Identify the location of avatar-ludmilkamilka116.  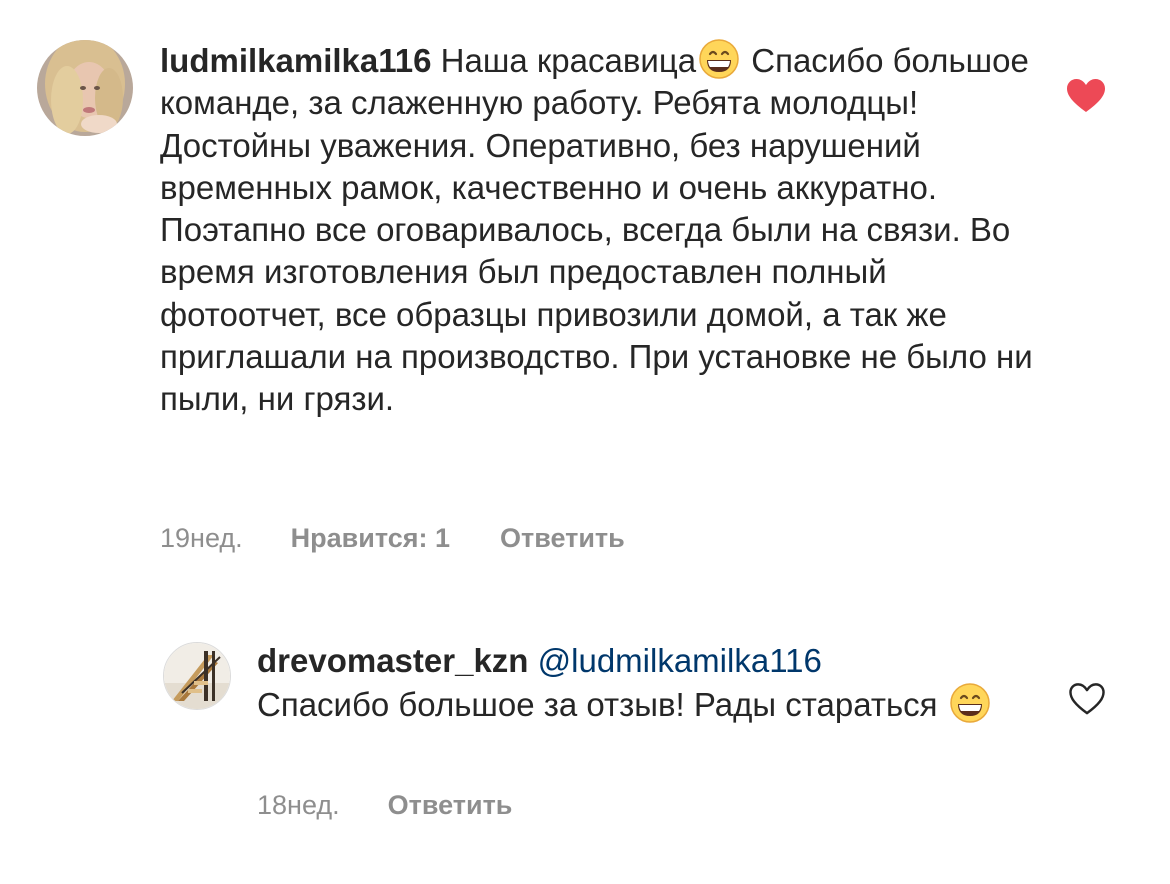
(85, 88).